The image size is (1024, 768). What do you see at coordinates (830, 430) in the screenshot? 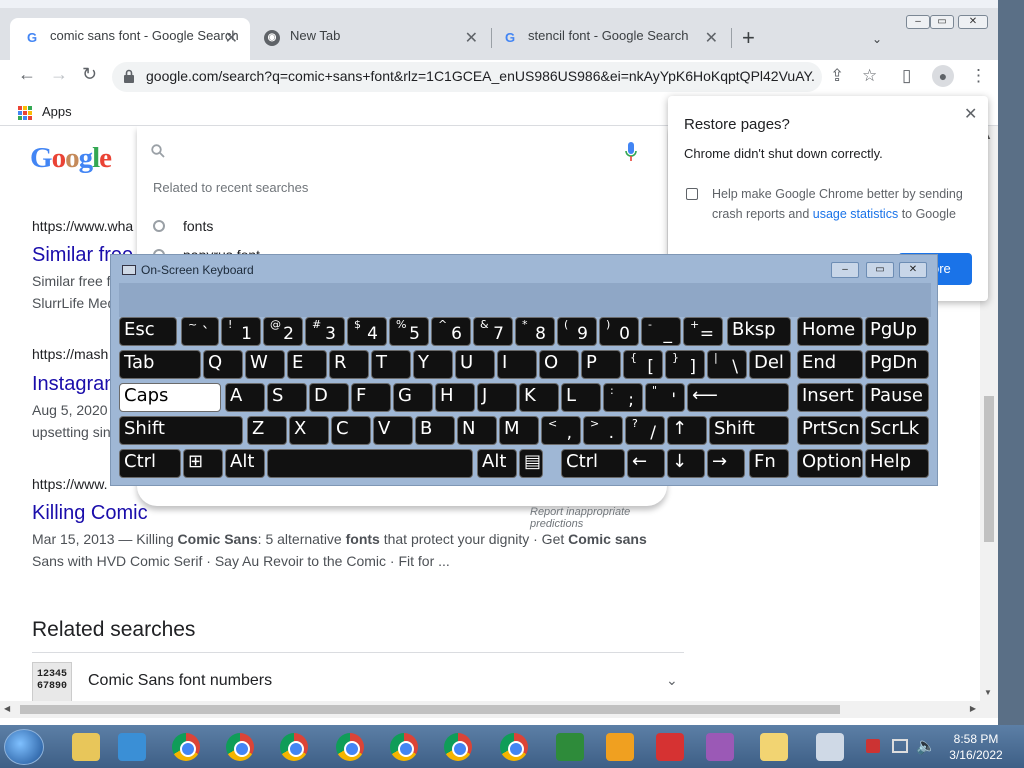
I see `key-prtscn: PrtScn` at bounding box center [830, 430].